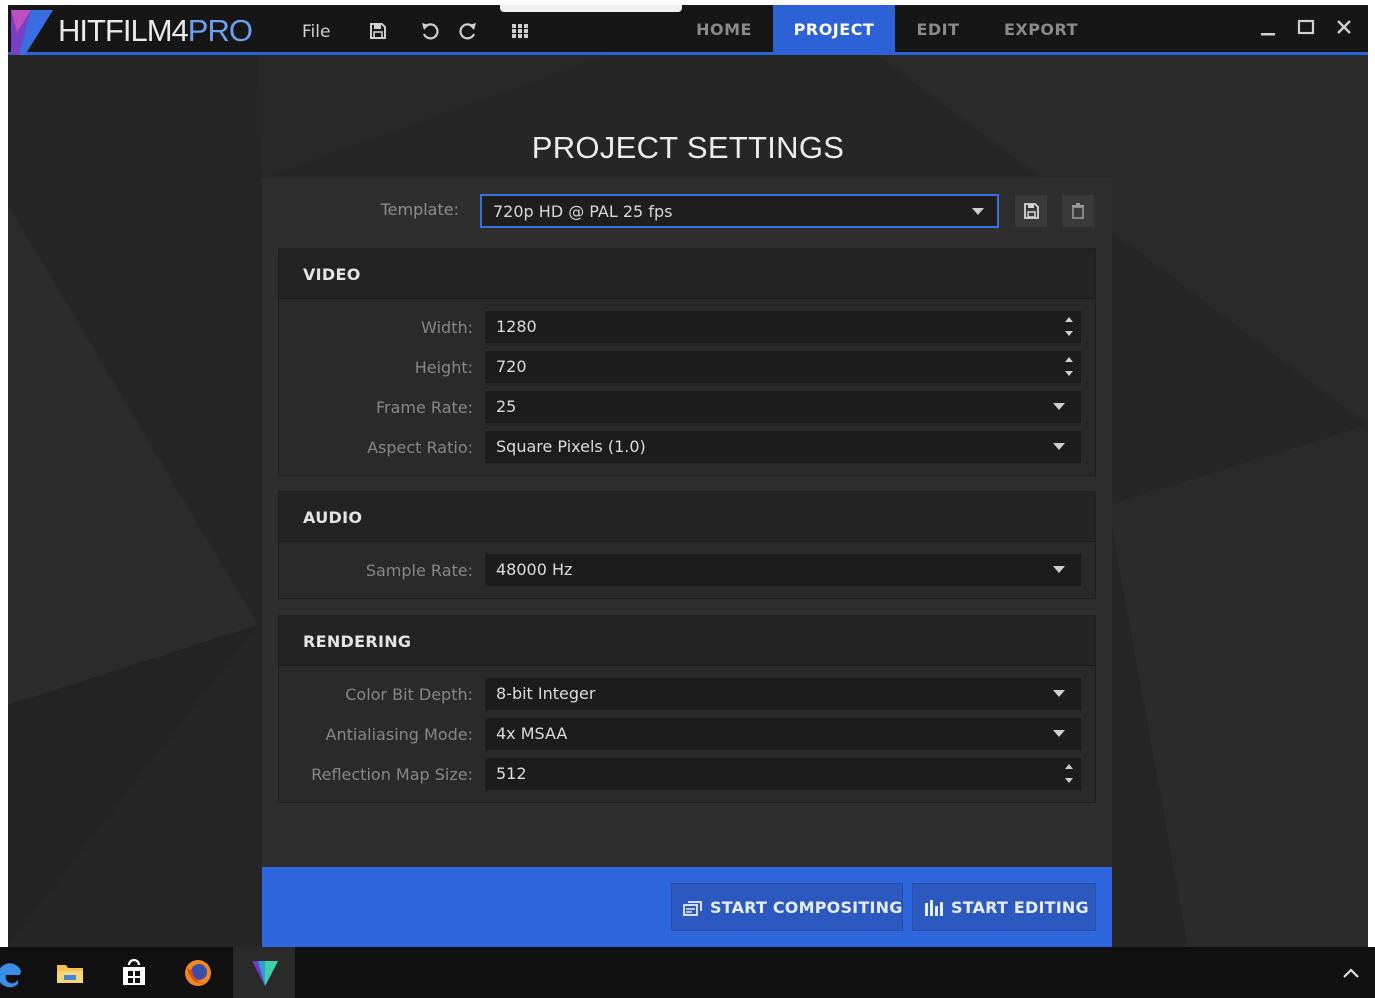 Image resolution: width=1375 pixels, height=998 pixels. What do you see at coordinates (197, 972) in the screenshot?
I see `firefox-icon` at bounding box center [197, 972].